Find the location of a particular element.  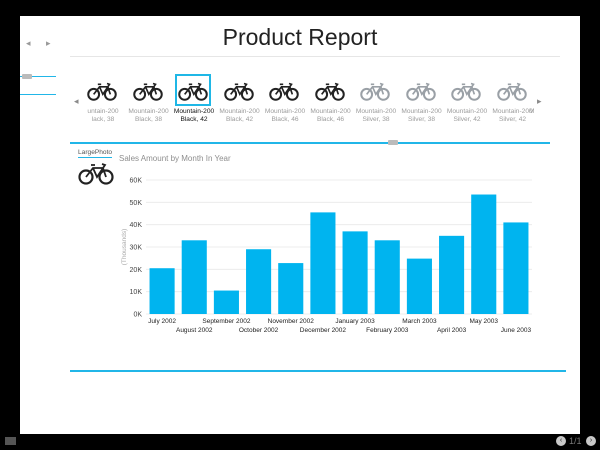

x-tick-label: January 2003 is located at coordinates (355, 321).